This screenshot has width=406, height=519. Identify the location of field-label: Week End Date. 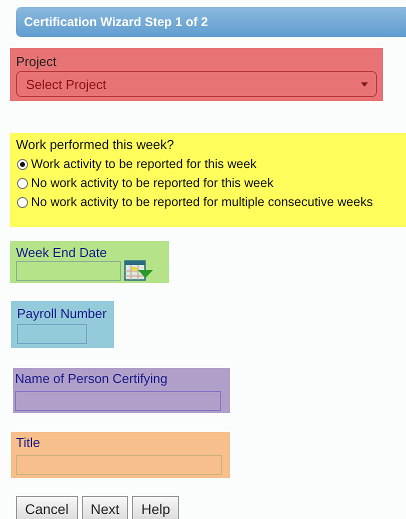
(62, 252).